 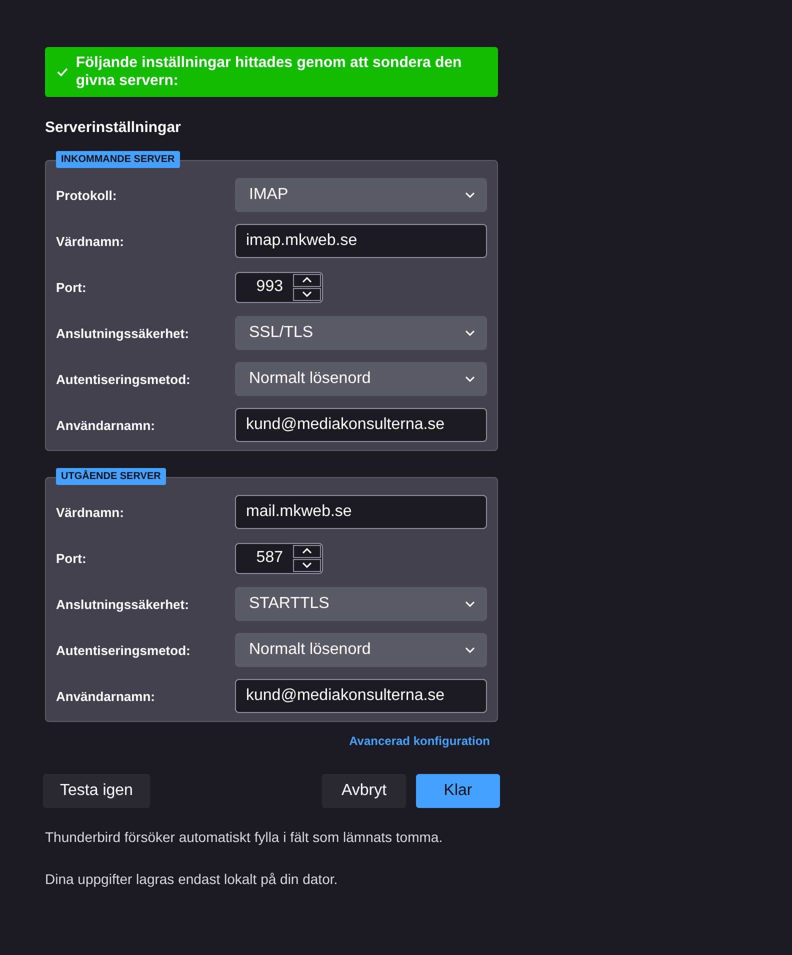 I want to click on secondary-button: Avbryt, so click(x=364, y=791).